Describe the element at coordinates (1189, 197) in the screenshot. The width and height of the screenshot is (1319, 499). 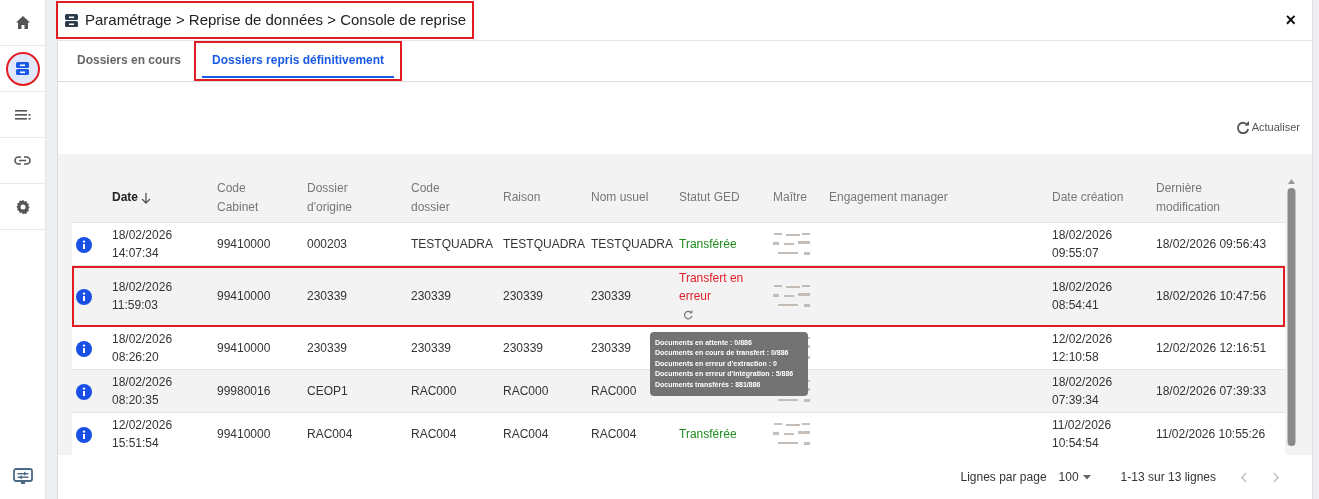
I see `column-header: Dernière modification` at that location.